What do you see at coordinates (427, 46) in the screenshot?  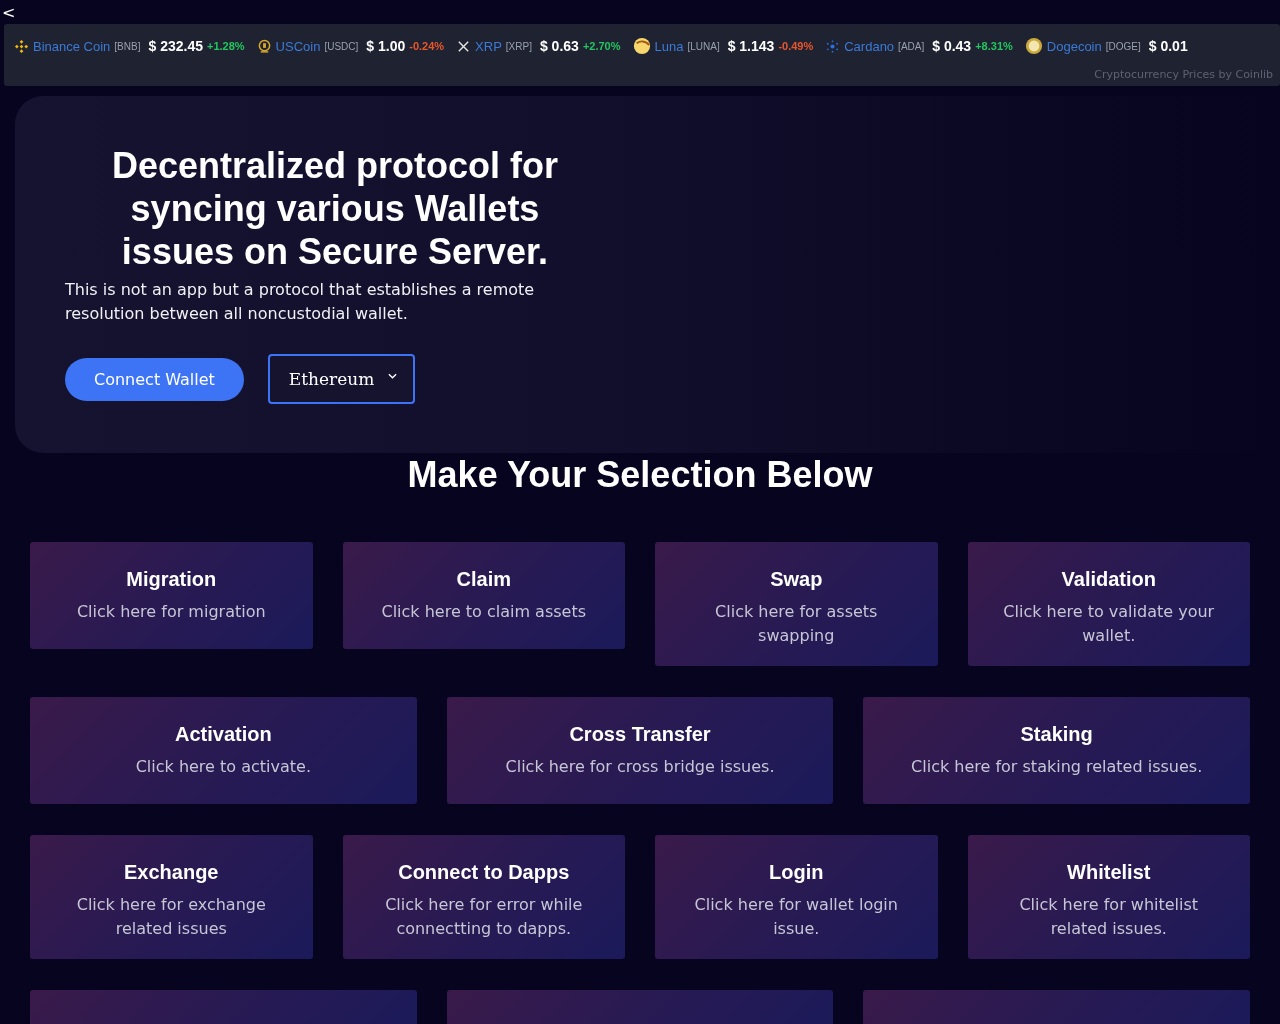 I see `price-change: -0.24%` at bounding box center [427, 46].